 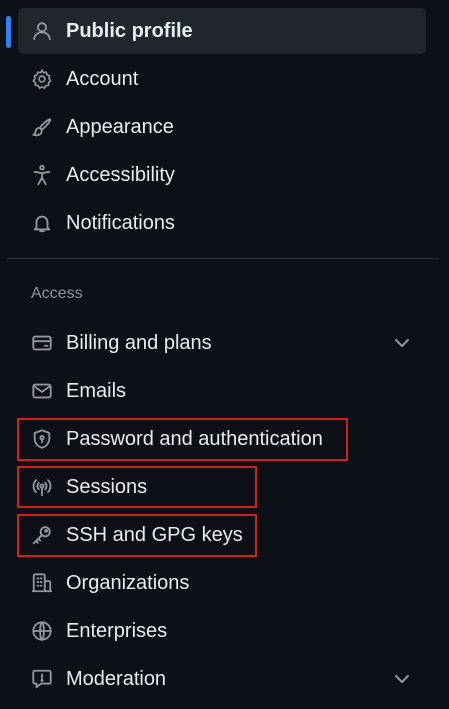 I want to click on credit-card-icon, so click(x=42, y=343).